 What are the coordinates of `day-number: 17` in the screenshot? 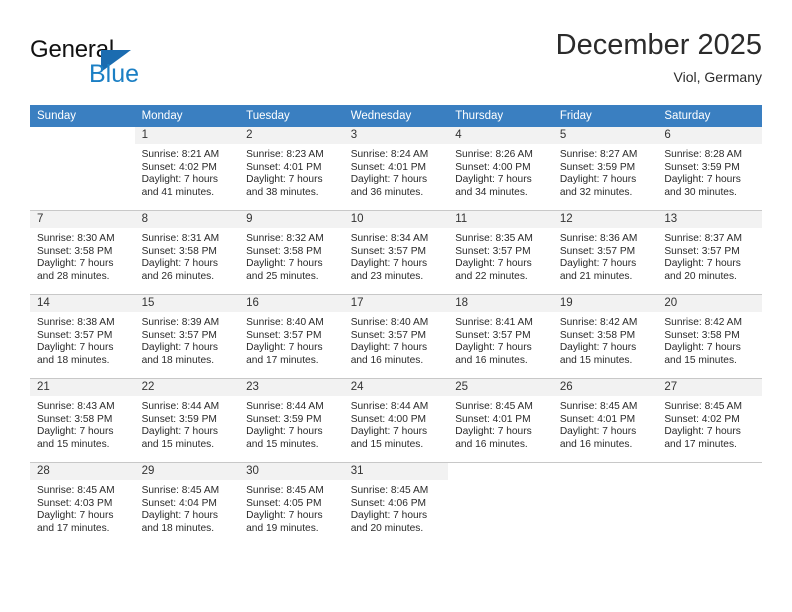 It's located at (396, 303).